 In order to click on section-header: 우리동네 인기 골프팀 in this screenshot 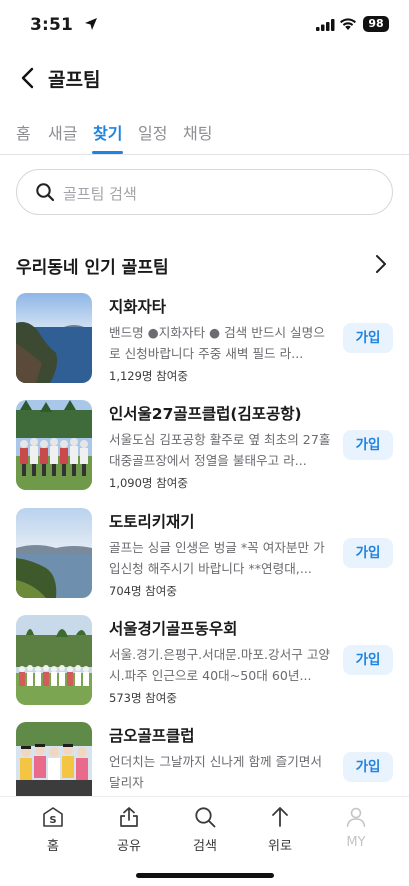, I will do `click(204, 265)`.